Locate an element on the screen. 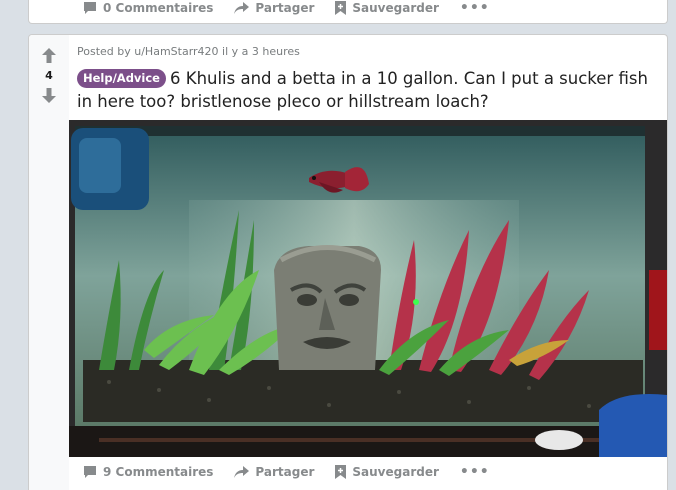  vote-column: 4 is located at coordinates (49, 262).